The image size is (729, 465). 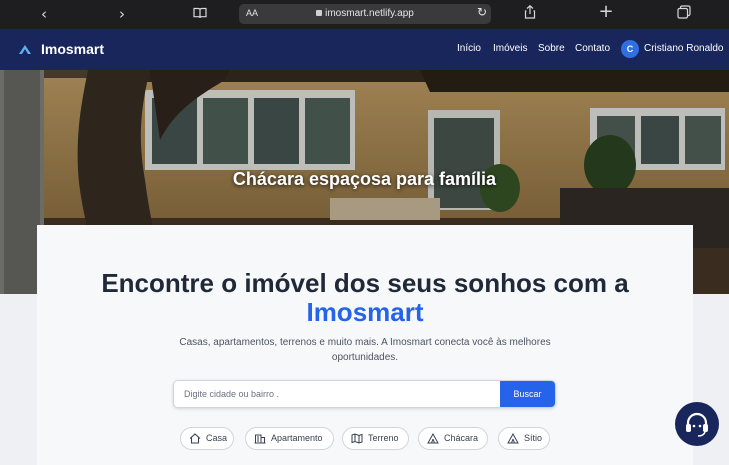 I want to click on category-label: Chácara, so click(x=461, y=438).